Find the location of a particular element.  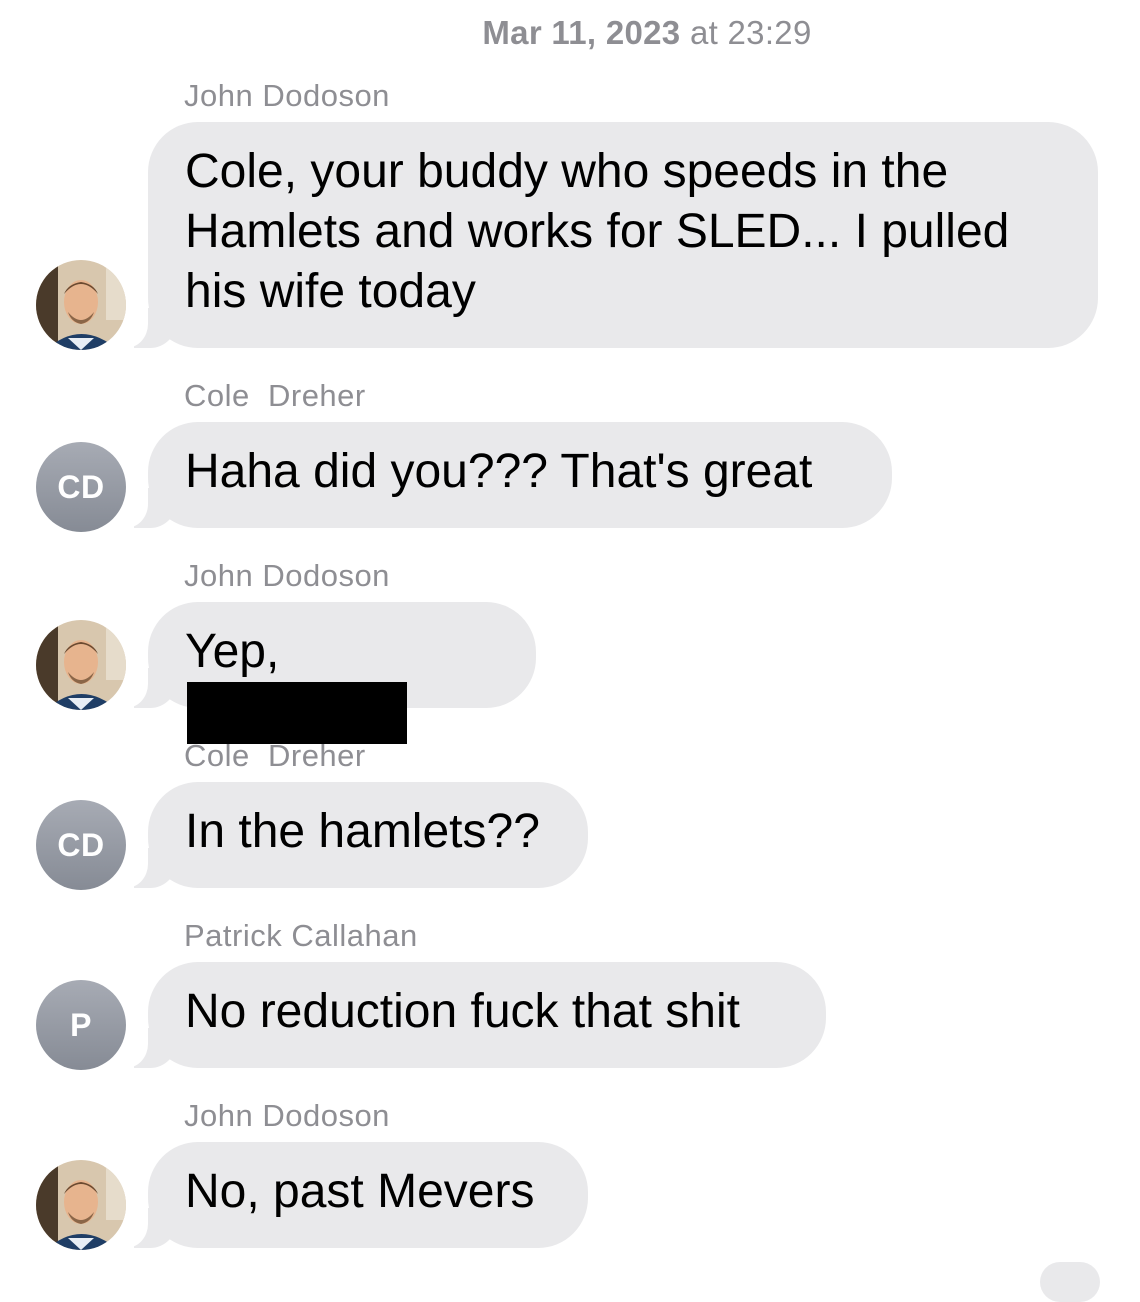

message-bubble: No, past Mevers is located at coordinates (354, 1195).